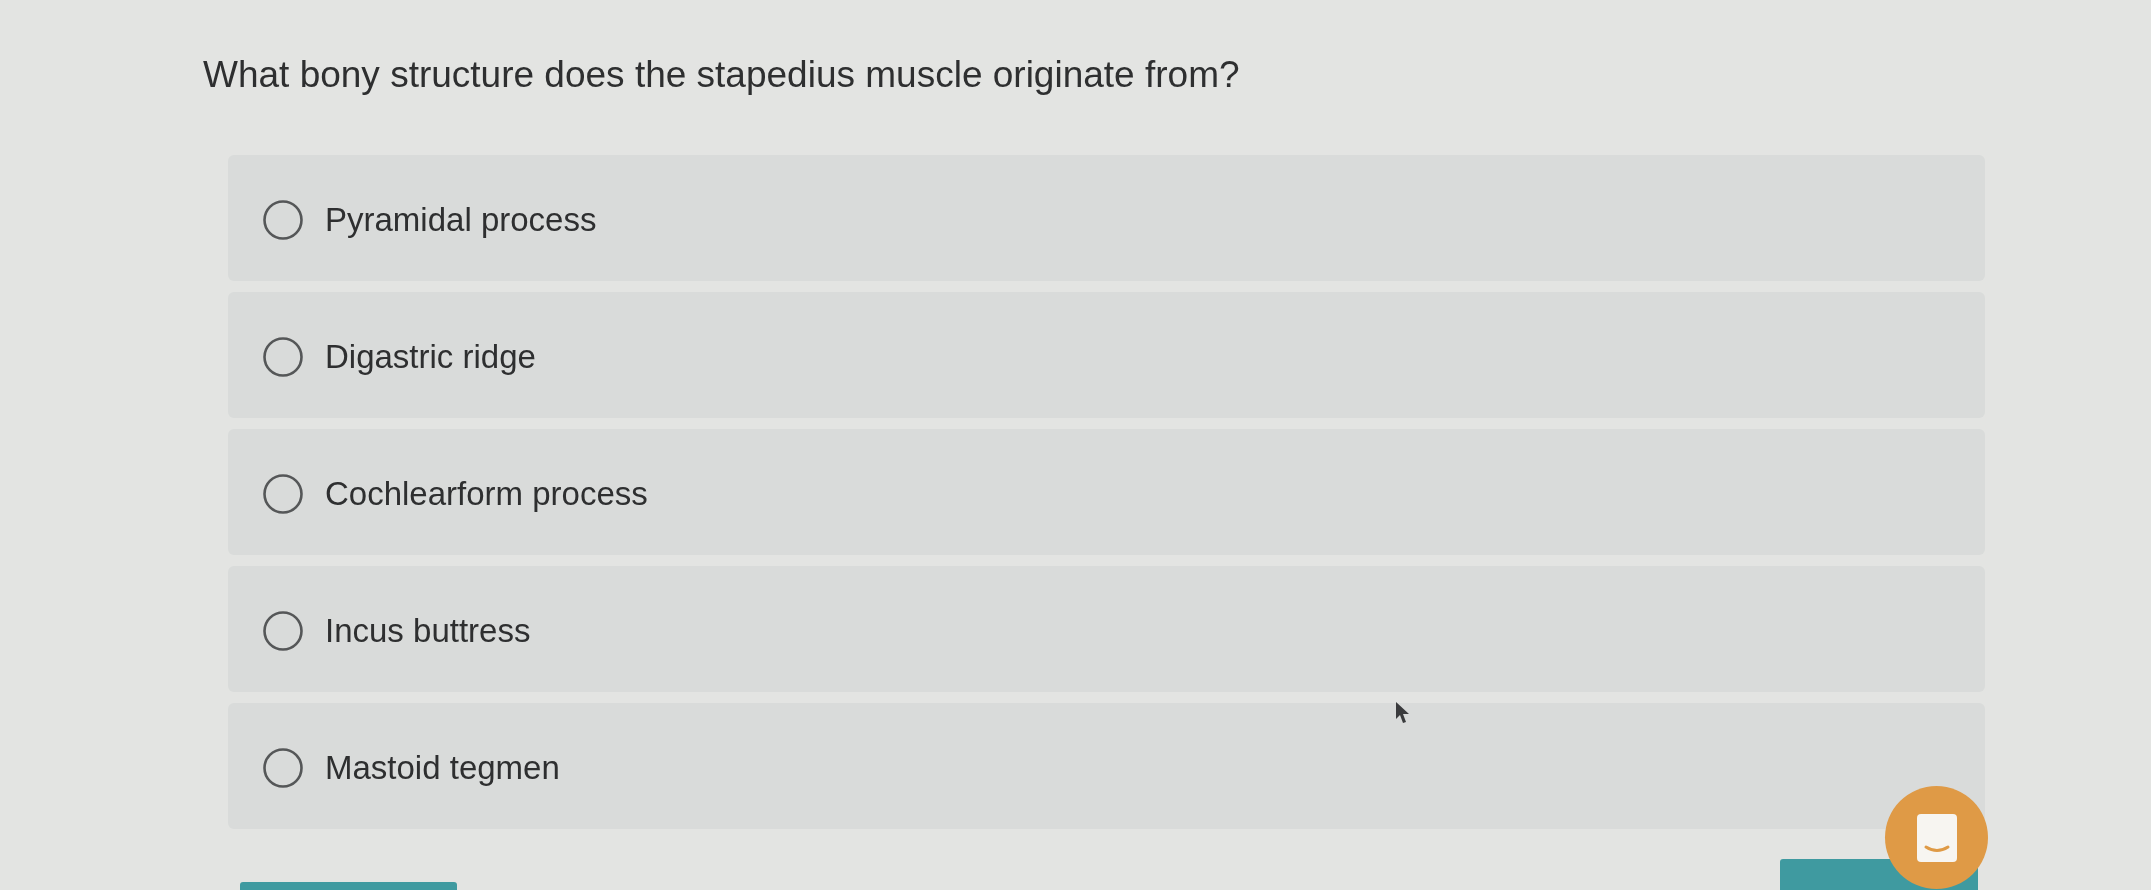 Image resolution: width=2151 pixels, height=890 pixels. What do you see at coordinates (1106, 766) in the screenshot?
I see `option-row: Mastoid tegmen` at bounding box center [1106, 766].